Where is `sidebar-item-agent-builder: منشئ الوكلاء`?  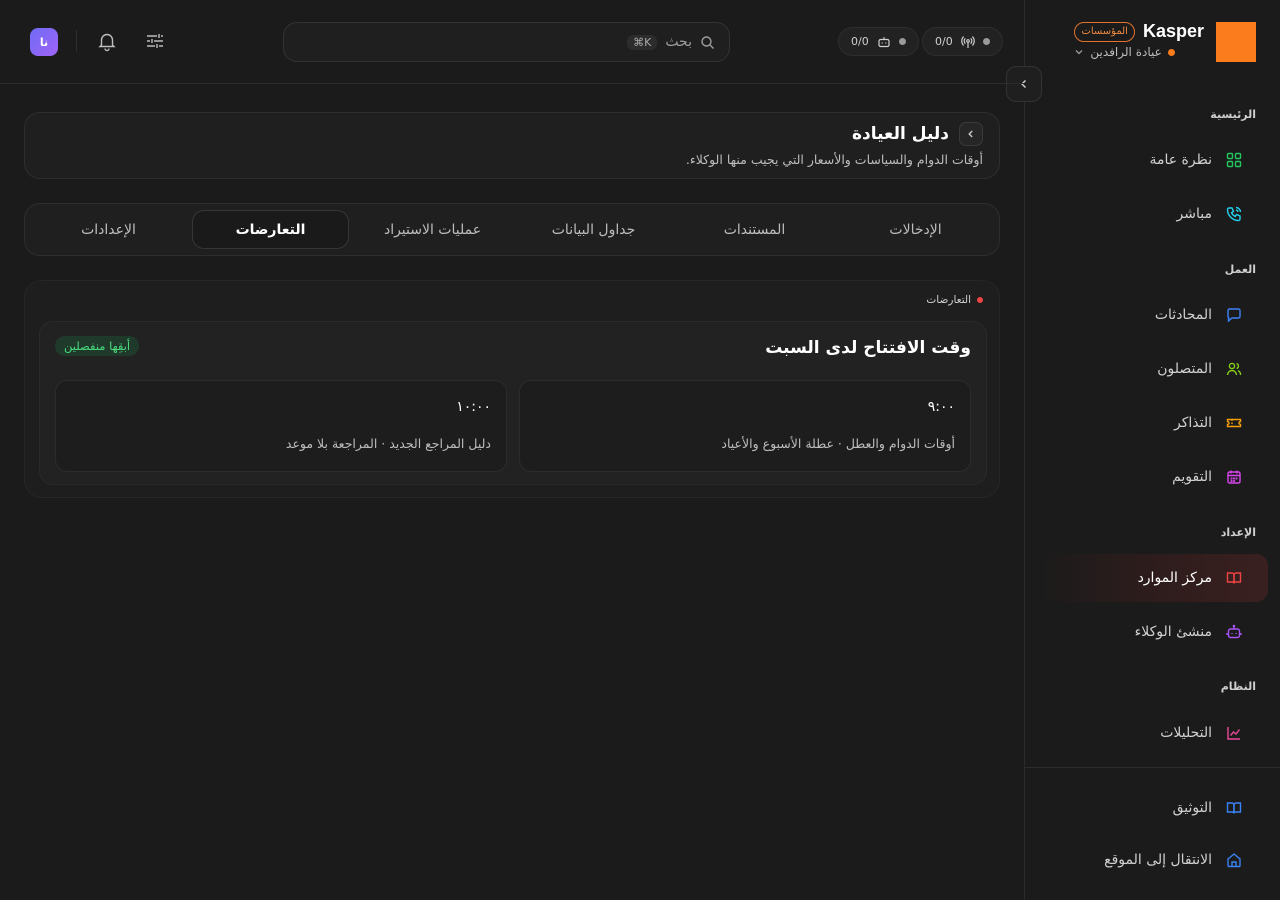 sidebar-item-agent-builder: منشئ الوكلاء is located at coordinates (1152, 632).